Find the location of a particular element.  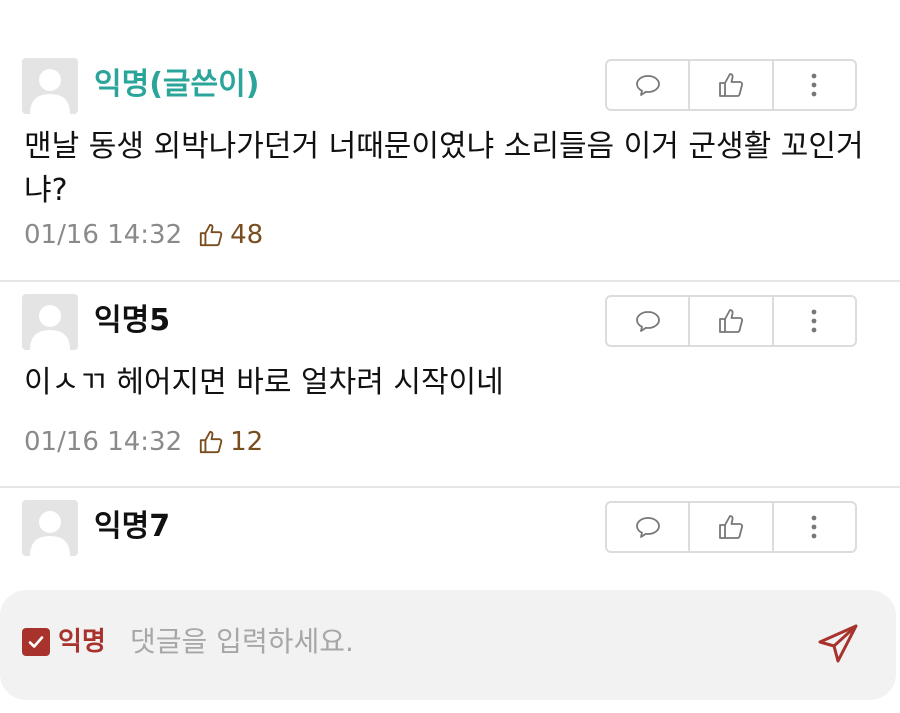

comment-item: 익명7 is located at coordinates (450, 537).